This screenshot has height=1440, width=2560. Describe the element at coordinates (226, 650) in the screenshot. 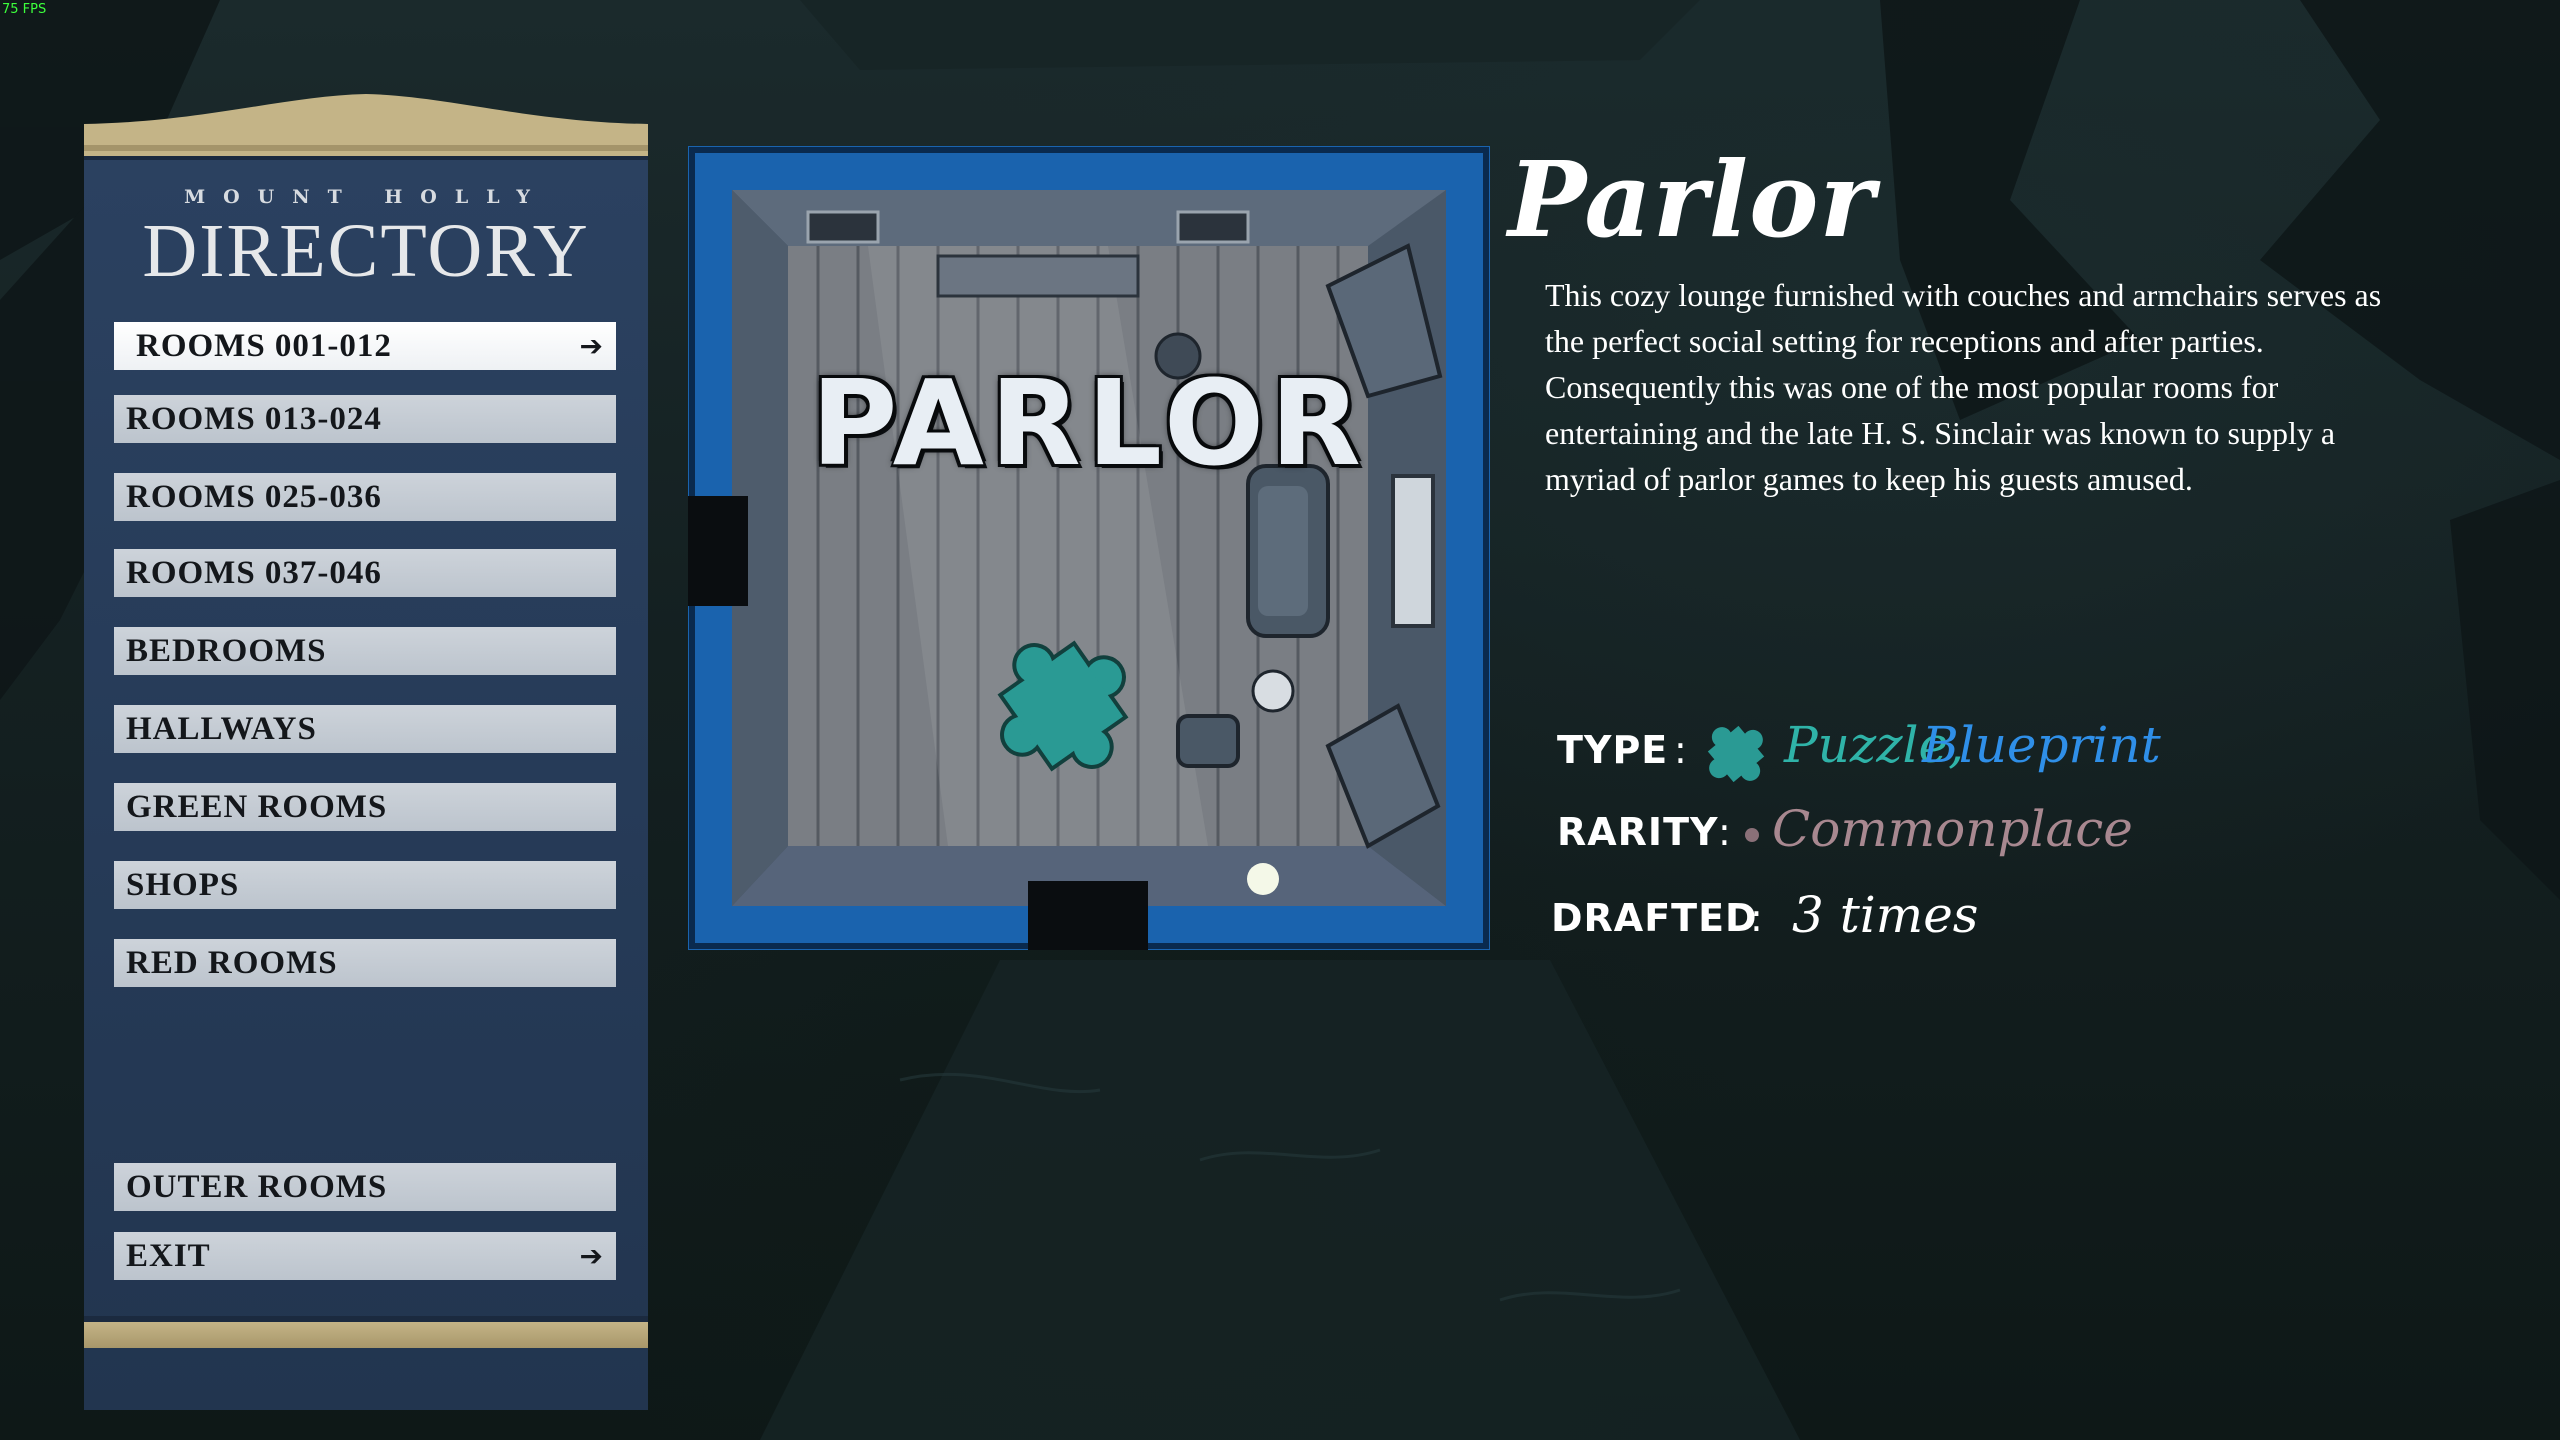

I see `menu-item-label: BEDROOMS` at that location.